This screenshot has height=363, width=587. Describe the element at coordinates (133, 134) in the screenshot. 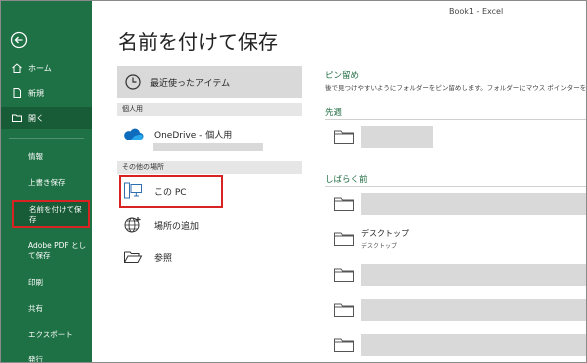

I see `onedrive-cloud-icon` at that location.